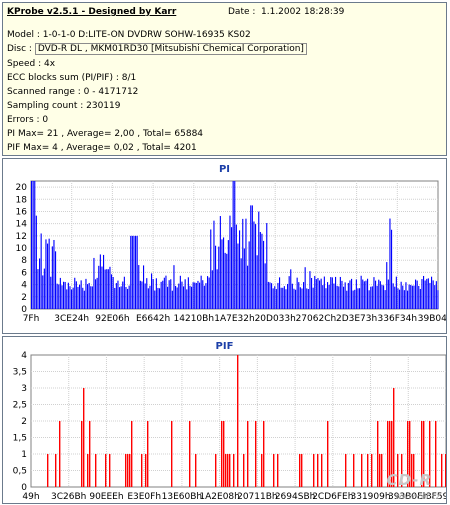  Describe the element at coordinates (102, 148) in the screenshot. I see `pif-stats-line: PIF Max= 4 , Average= 0,02 , Total= 4201` at that location.